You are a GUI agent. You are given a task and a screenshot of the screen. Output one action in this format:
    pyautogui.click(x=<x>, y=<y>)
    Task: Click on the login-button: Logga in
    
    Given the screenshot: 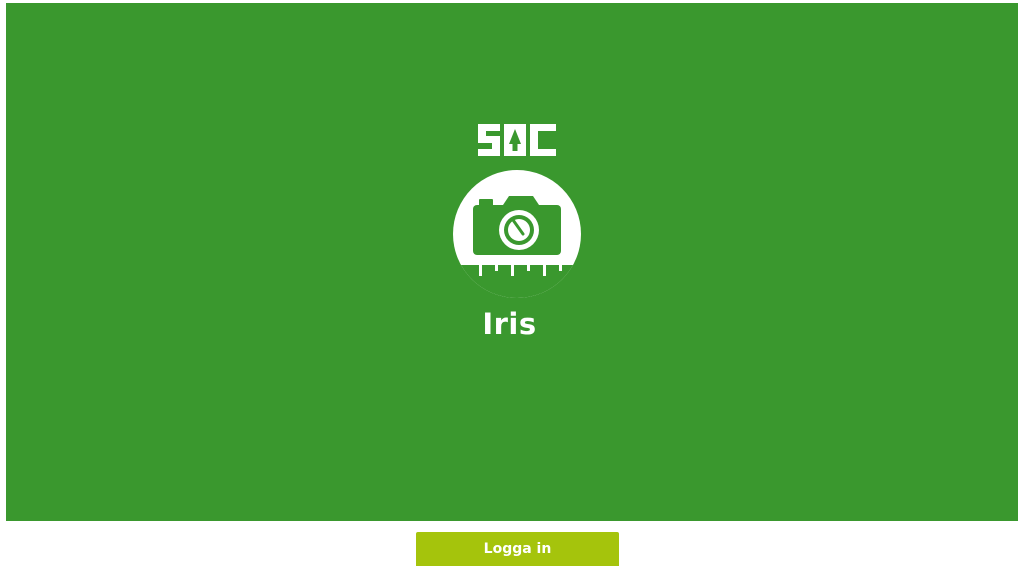 What is the action you would take?
    pyautogui.click(x=517, y=549)
    